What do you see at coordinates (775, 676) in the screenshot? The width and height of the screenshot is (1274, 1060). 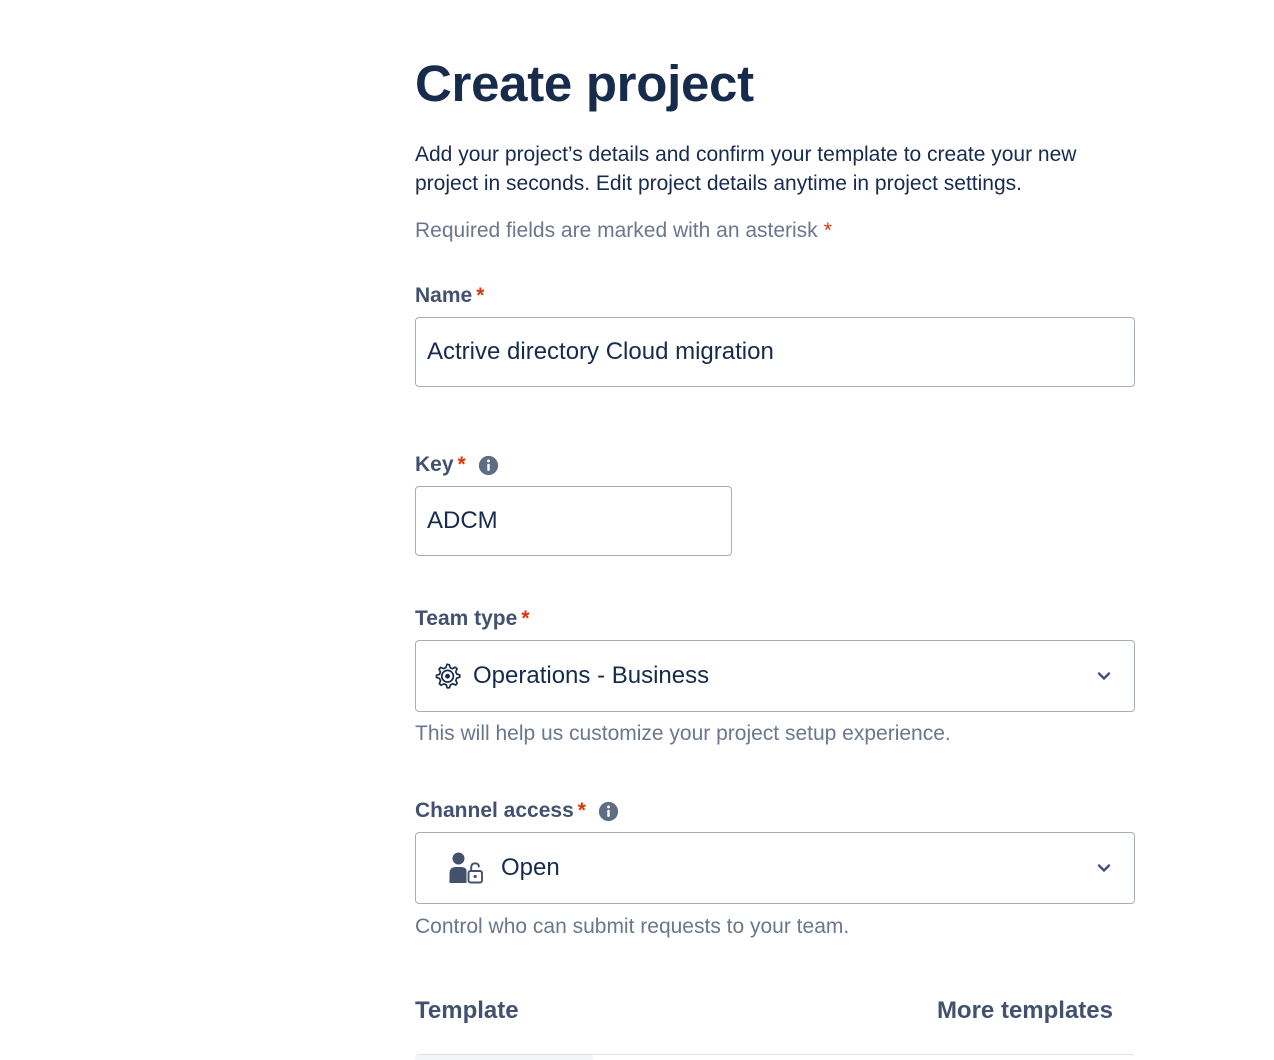 I see `team-type-select: Operations - Business` at bounding box center [775, 676].